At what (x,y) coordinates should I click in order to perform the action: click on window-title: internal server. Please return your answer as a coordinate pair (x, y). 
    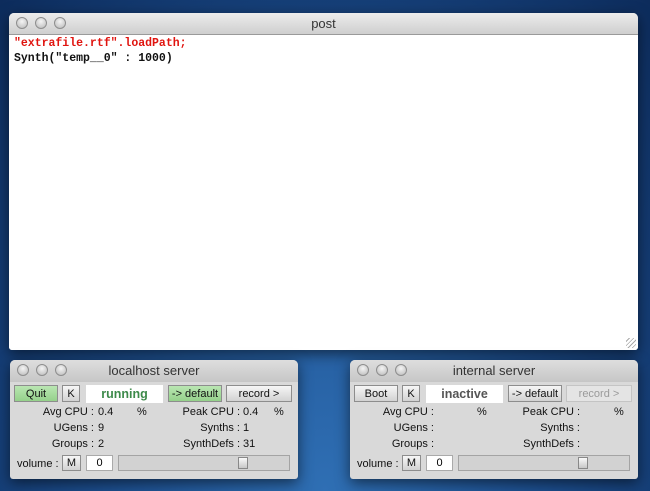
    Looking at the image, I should click on (494, 370).